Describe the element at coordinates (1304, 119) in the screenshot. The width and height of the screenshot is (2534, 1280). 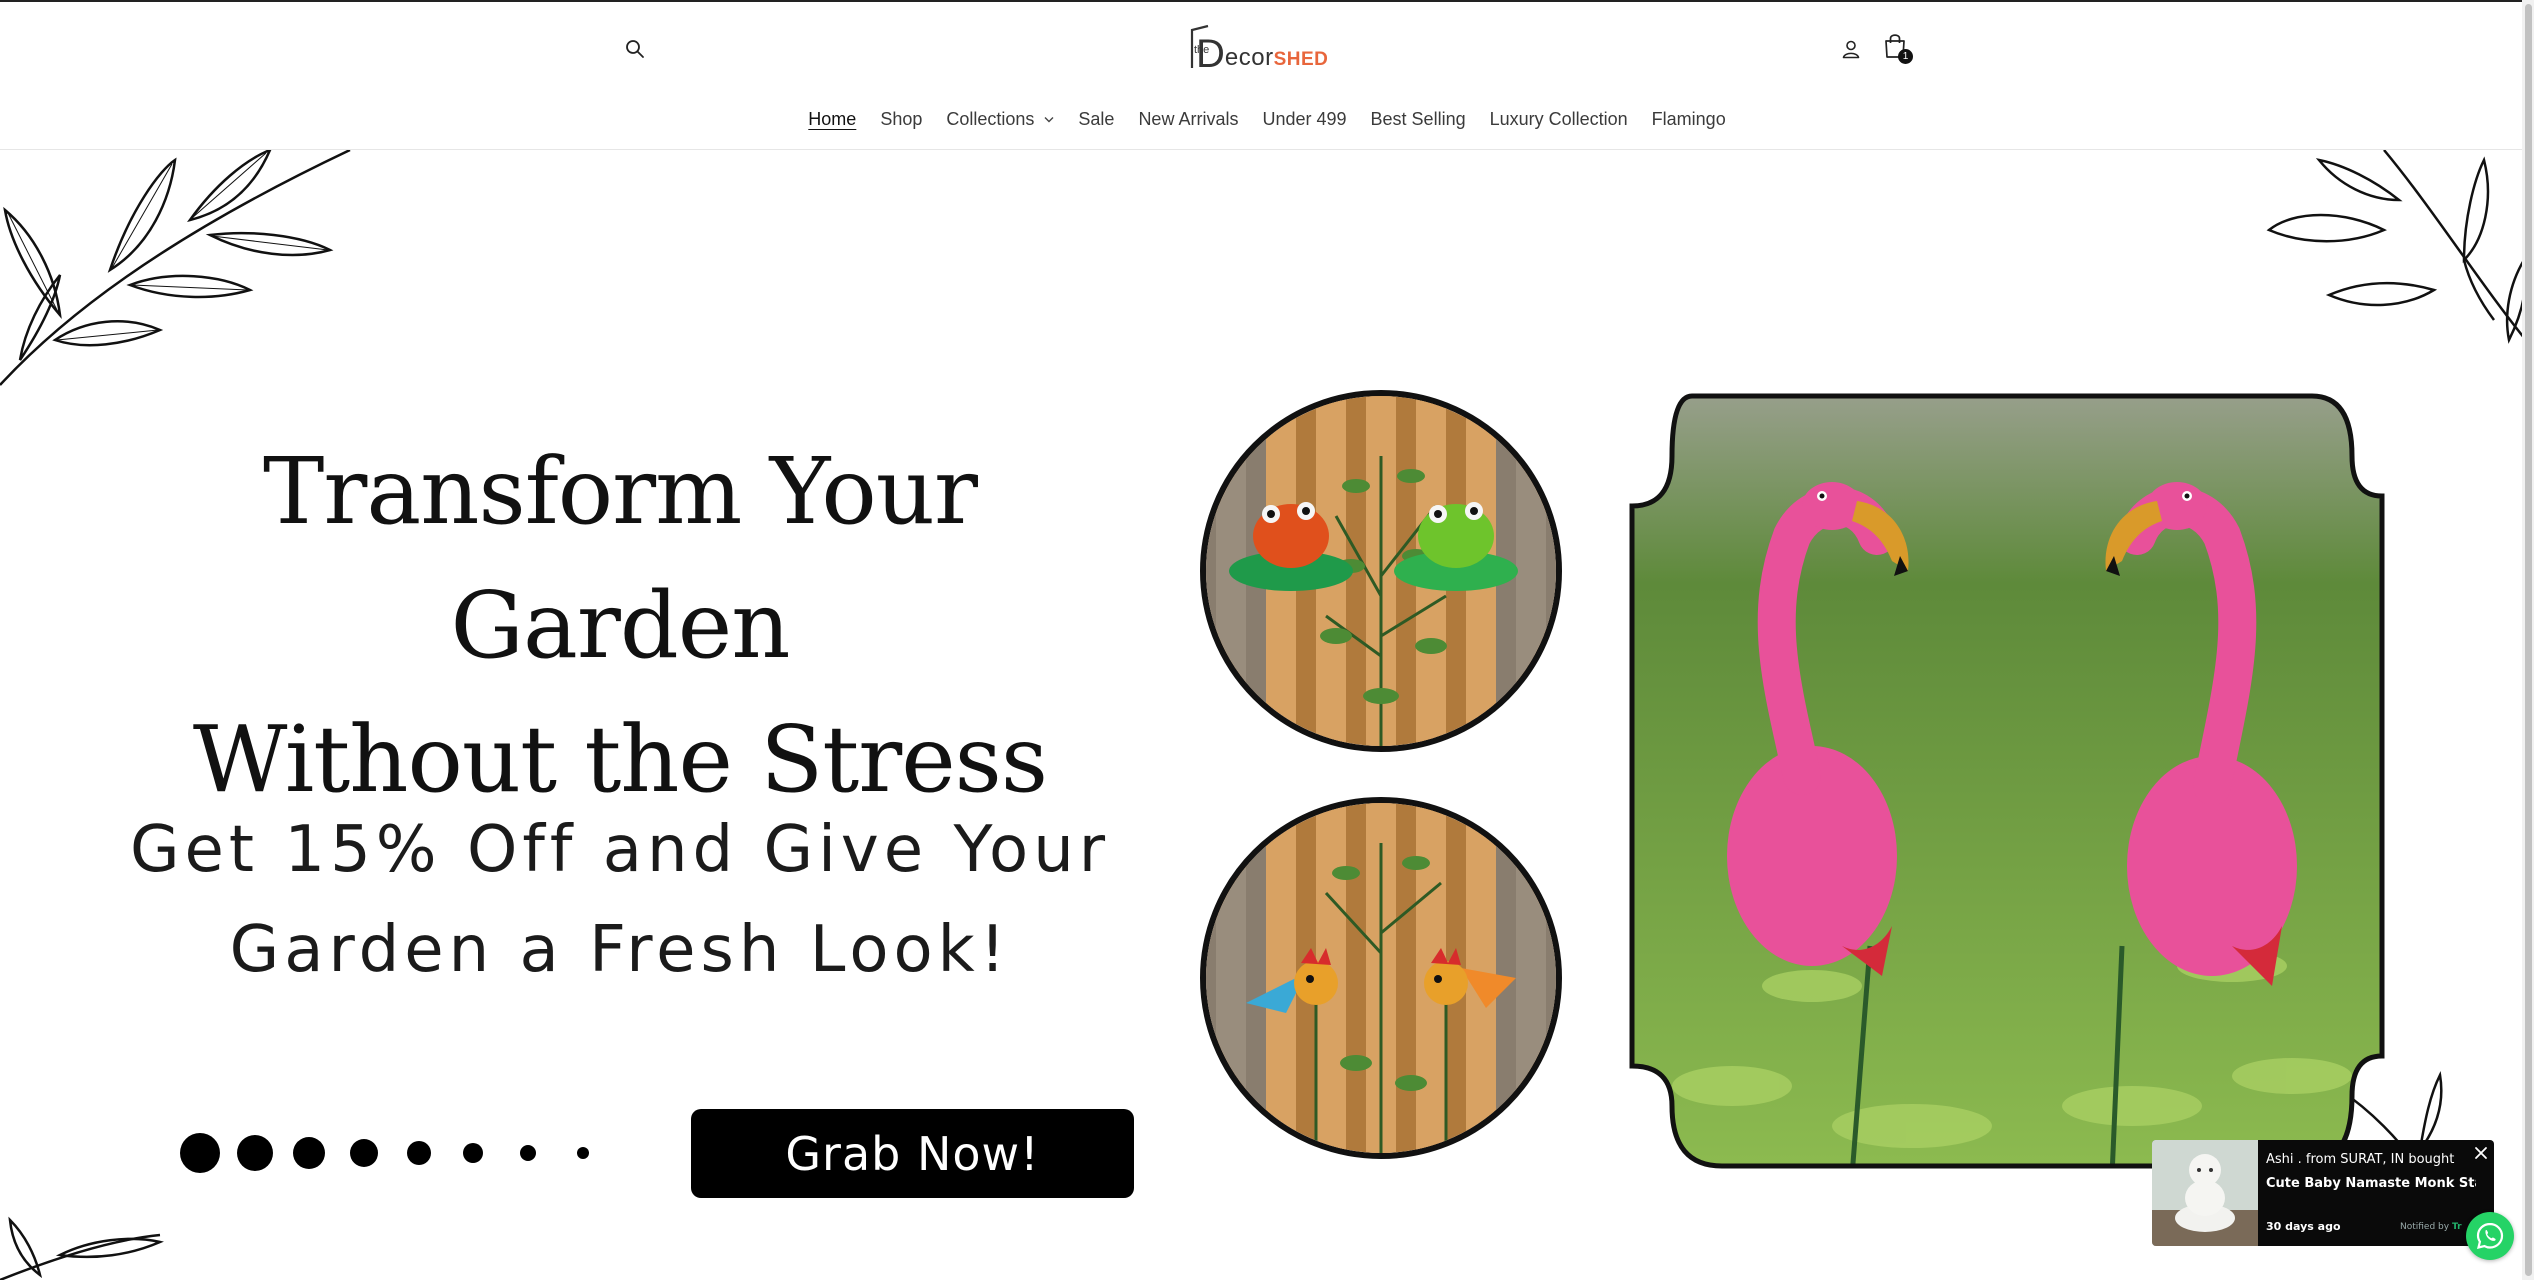
I see `nav-item-under-499: Under 499` at that location.